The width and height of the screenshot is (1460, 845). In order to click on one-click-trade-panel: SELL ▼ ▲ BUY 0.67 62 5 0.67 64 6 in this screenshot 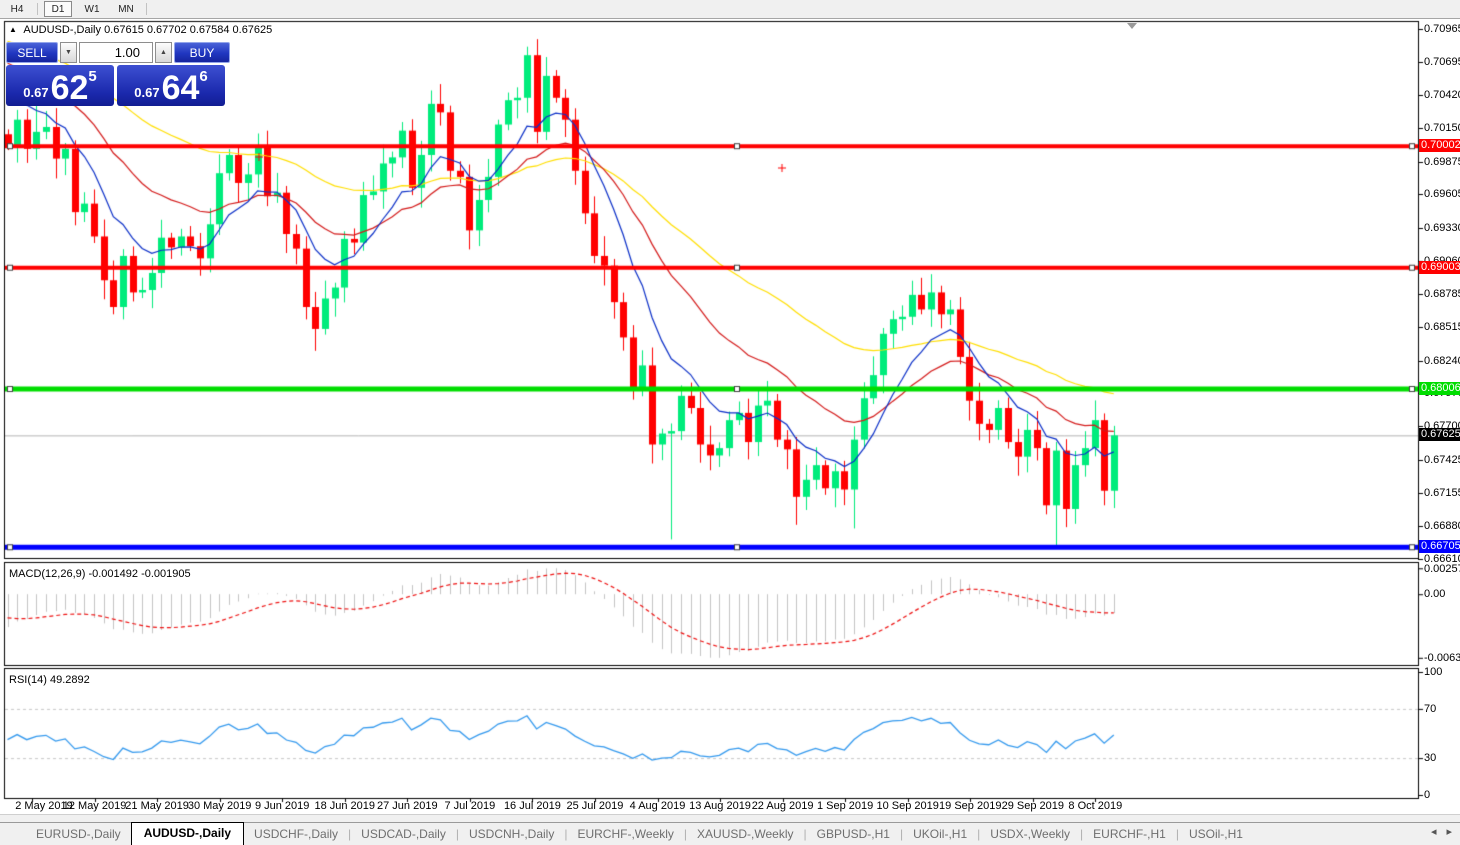, I will do `click(118, 74)`.